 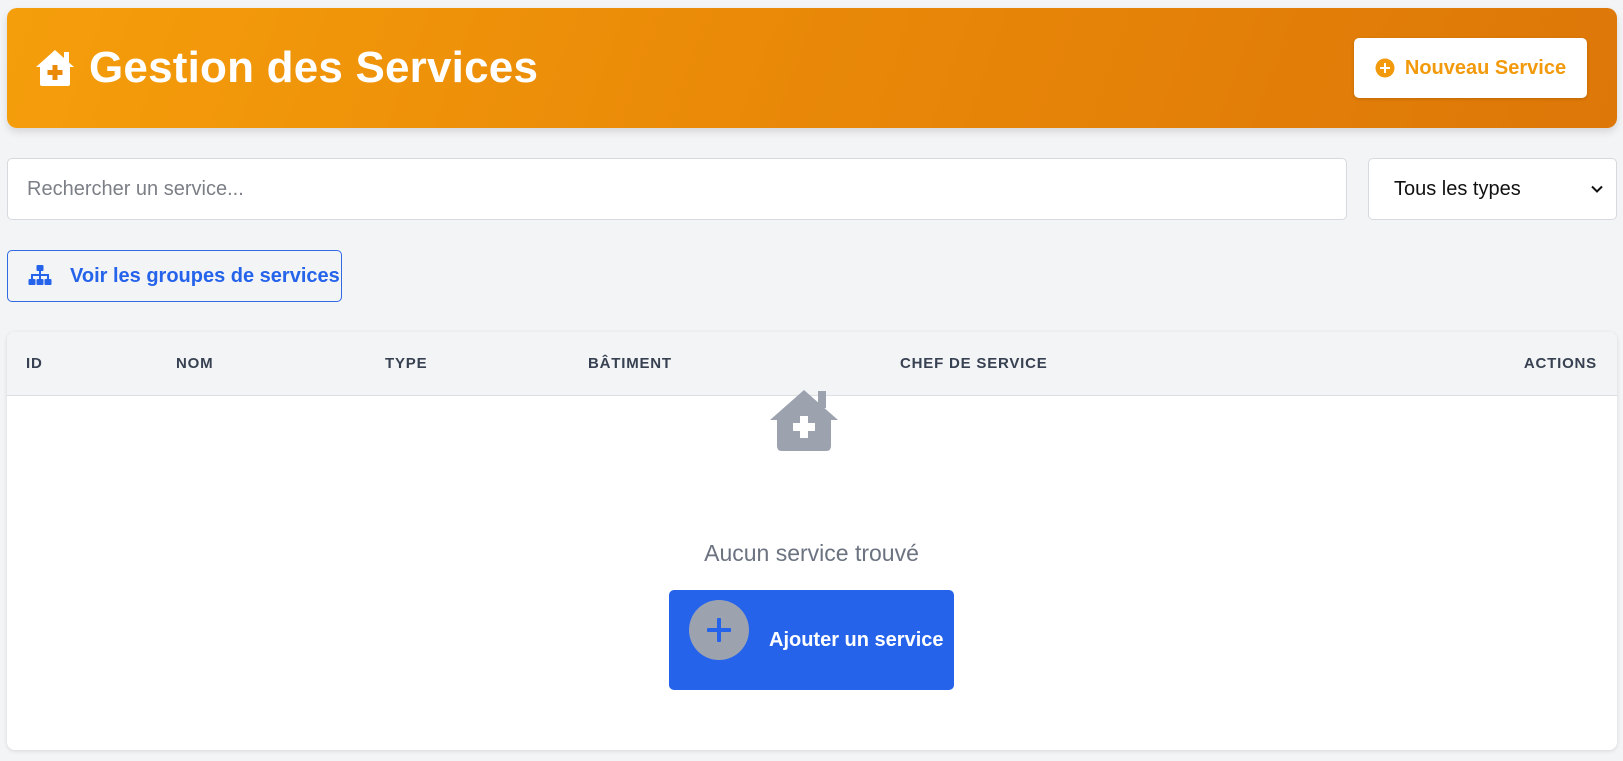 I want to click on column-header-type: TYPE, so click(x=406, y=363).